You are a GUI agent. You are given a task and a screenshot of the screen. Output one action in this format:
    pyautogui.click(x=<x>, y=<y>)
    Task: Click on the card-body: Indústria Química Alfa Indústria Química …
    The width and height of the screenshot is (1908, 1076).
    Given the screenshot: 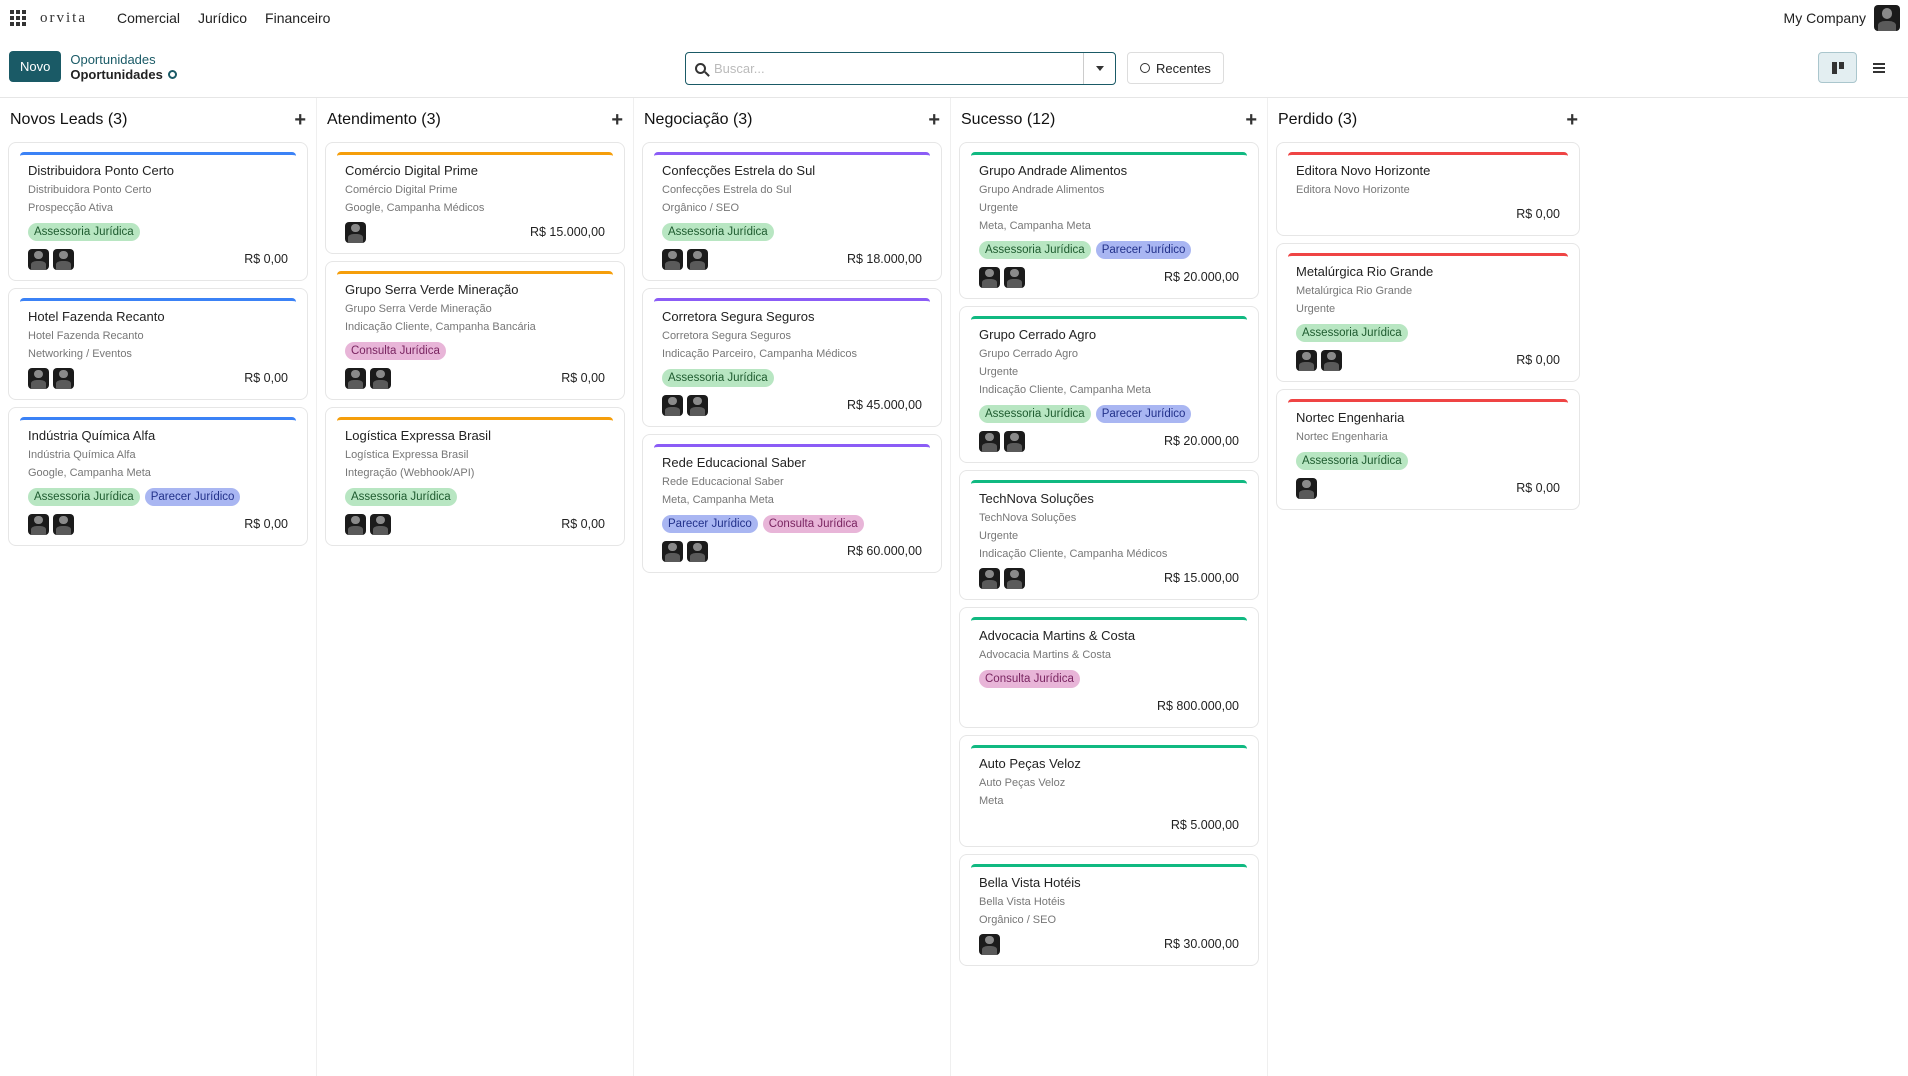 What is the action you would take?
    pyautogui.click(x=158, y=476)
    